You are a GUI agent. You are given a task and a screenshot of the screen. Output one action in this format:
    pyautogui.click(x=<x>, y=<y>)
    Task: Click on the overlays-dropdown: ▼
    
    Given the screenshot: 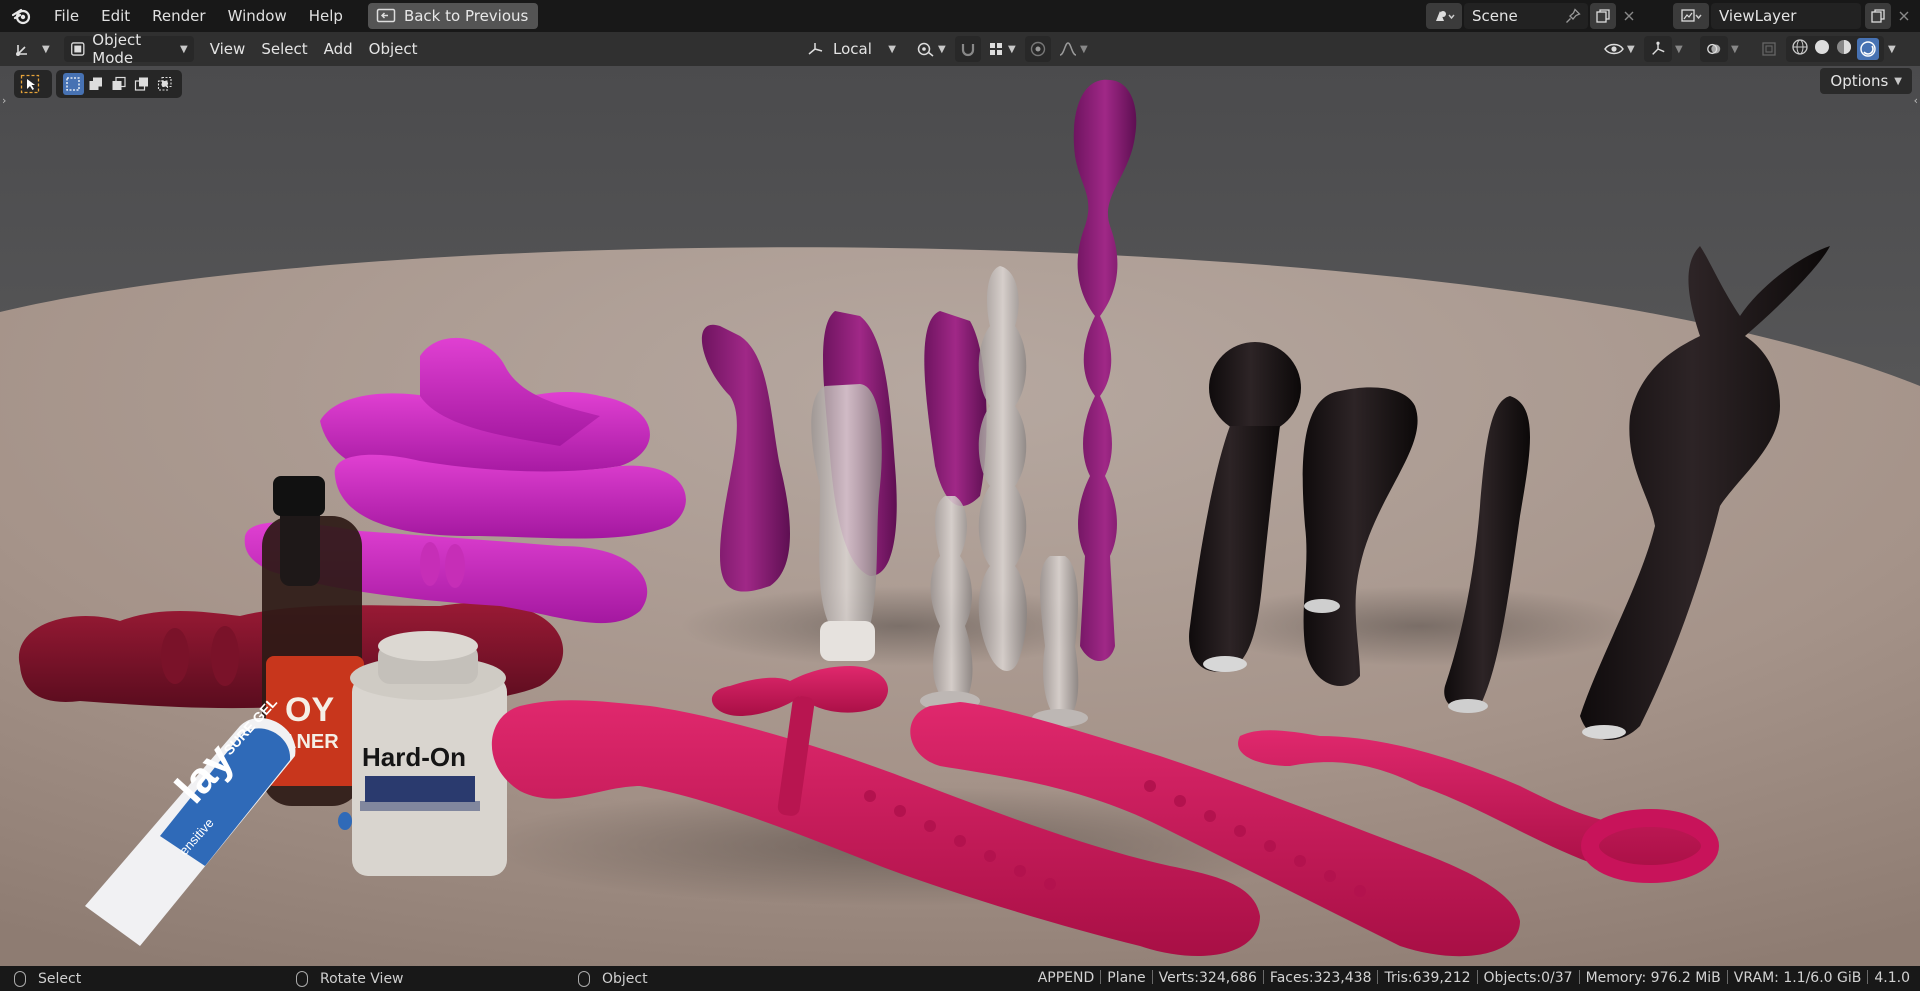 What is the action you would take?
    pyautogui.click(x=1735, y=49)
    